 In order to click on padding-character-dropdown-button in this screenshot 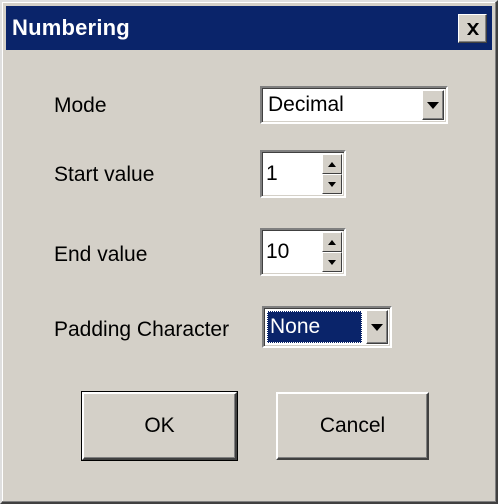, I will do `click(377, 327)`.